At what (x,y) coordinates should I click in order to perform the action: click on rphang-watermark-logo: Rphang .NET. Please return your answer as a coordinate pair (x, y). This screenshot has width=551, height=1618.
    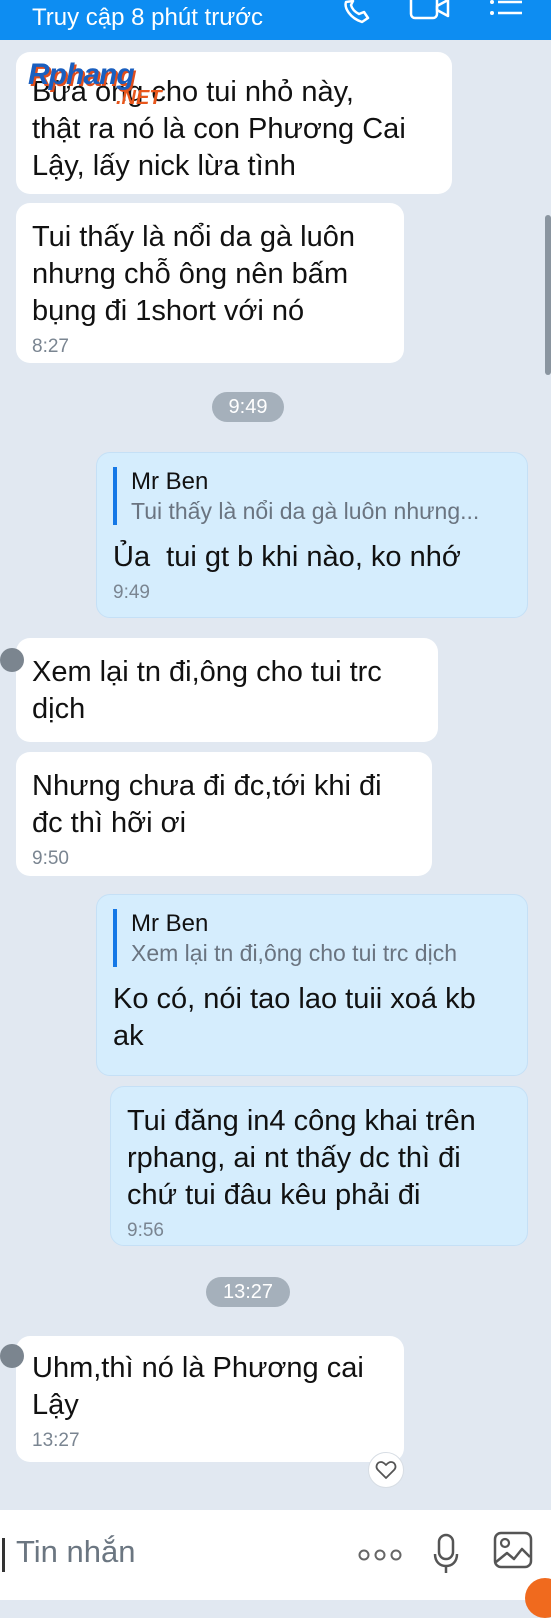
    Looking at the image, I should click on (95, 84).